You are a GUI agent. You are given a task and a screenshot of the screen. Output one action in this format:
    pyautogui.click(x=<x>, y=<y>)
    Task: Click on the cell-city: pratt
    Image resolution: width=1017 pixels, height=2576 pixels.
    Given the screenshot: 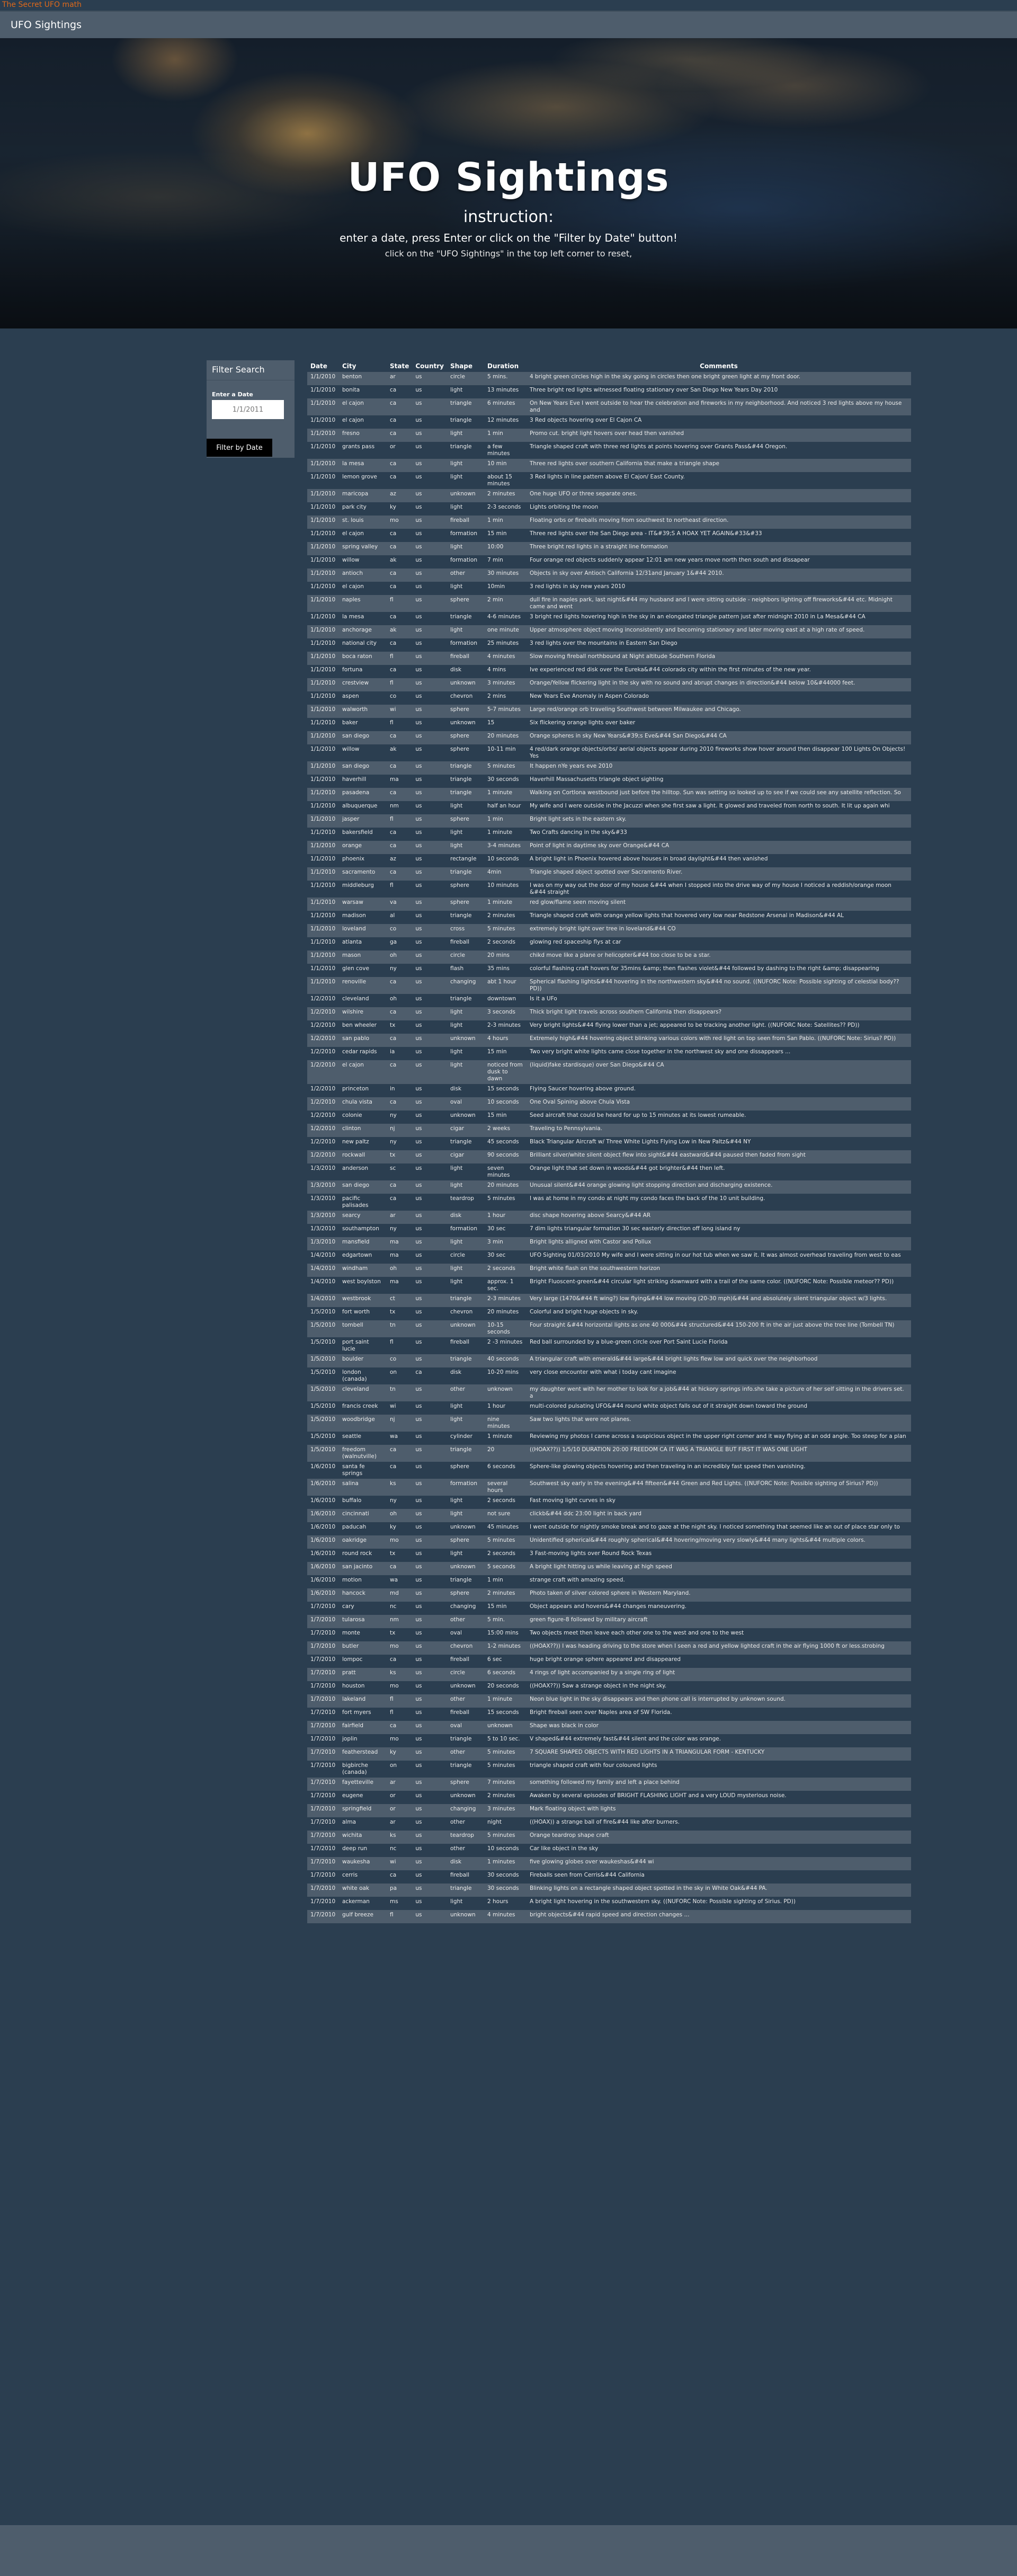 What is the action you would take?
    pyautogui.click(x=363, y=1674)
    